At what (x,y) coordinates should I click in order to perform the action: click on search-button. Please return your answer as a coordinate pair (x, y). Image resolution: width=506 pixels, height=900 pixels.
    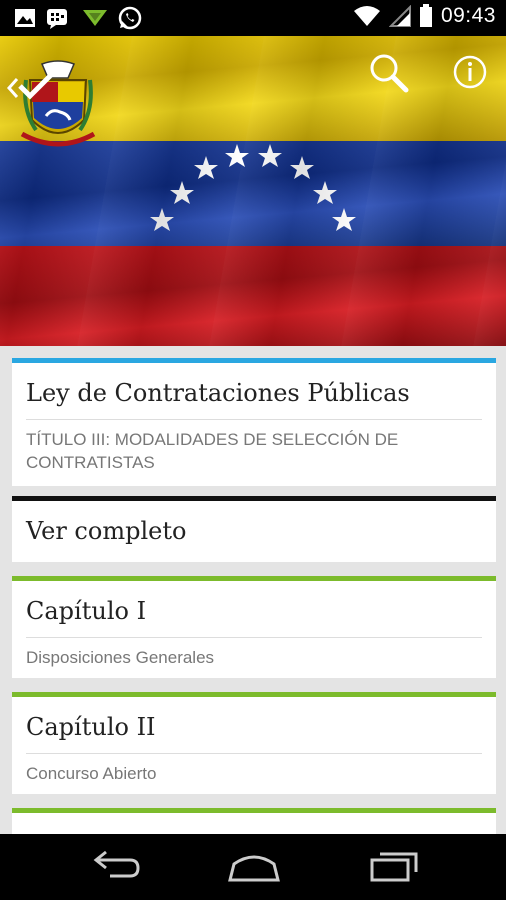
    Looking at the image, I should click on (388, 72).